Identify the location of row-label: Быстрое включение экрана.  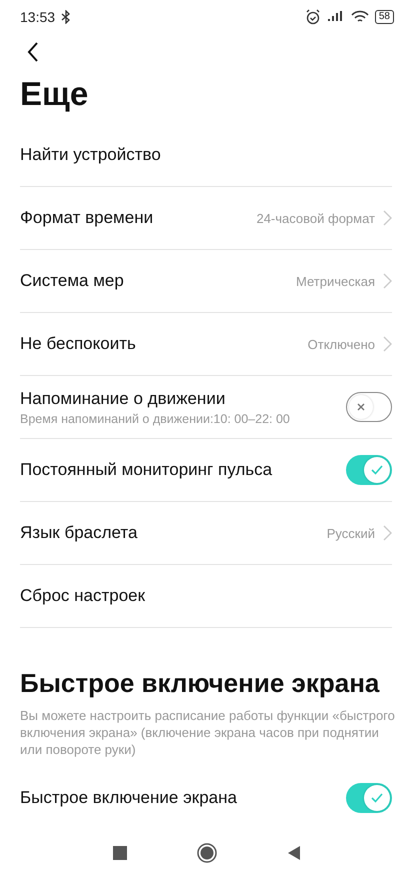
(129, 798).